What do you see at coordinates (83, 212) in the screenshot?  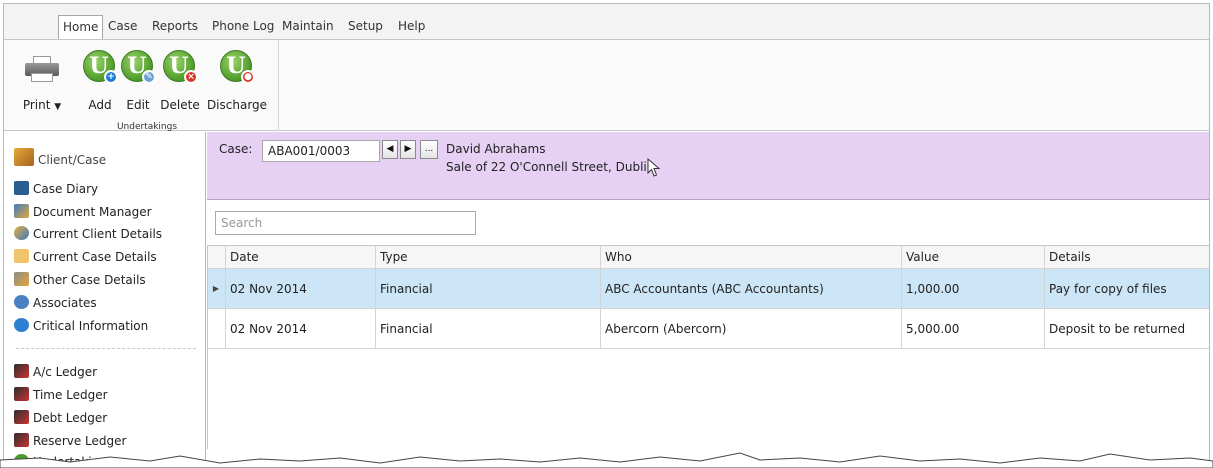 I see `sidebar-item-document-manager: Document Manager` at bounding box center [83, 212].